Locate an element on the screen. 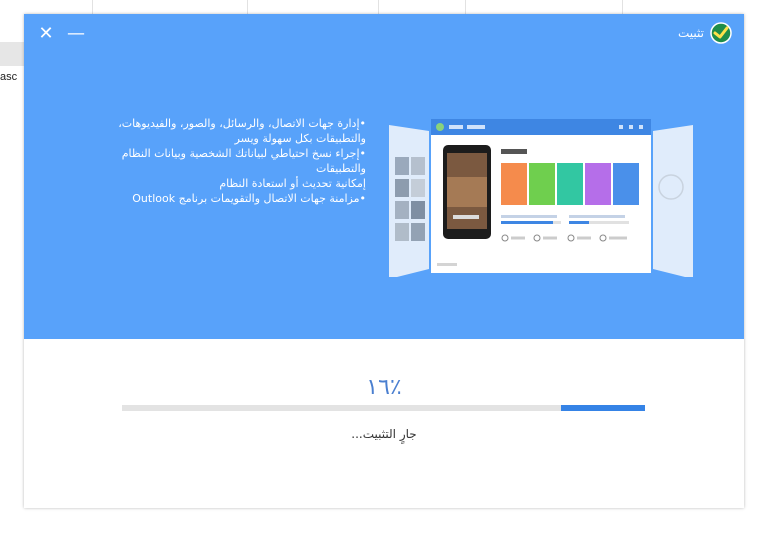  feature-item: والتطبيقات is located at coordinates (341, 168).